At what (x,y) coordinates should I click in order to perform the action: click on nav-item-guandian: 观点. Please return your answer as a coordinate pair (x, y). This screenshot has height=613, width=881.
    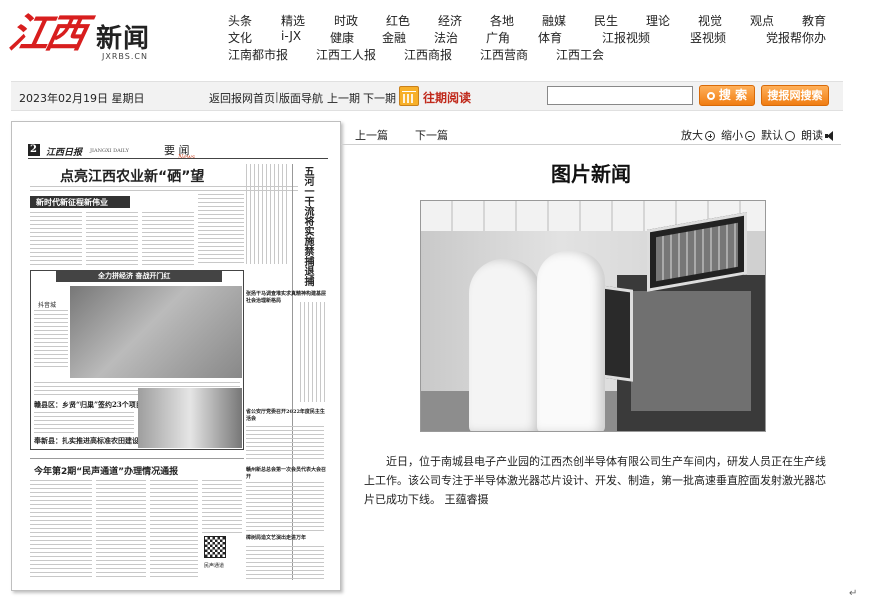
    Looking at the image, I should click on (762, 20).